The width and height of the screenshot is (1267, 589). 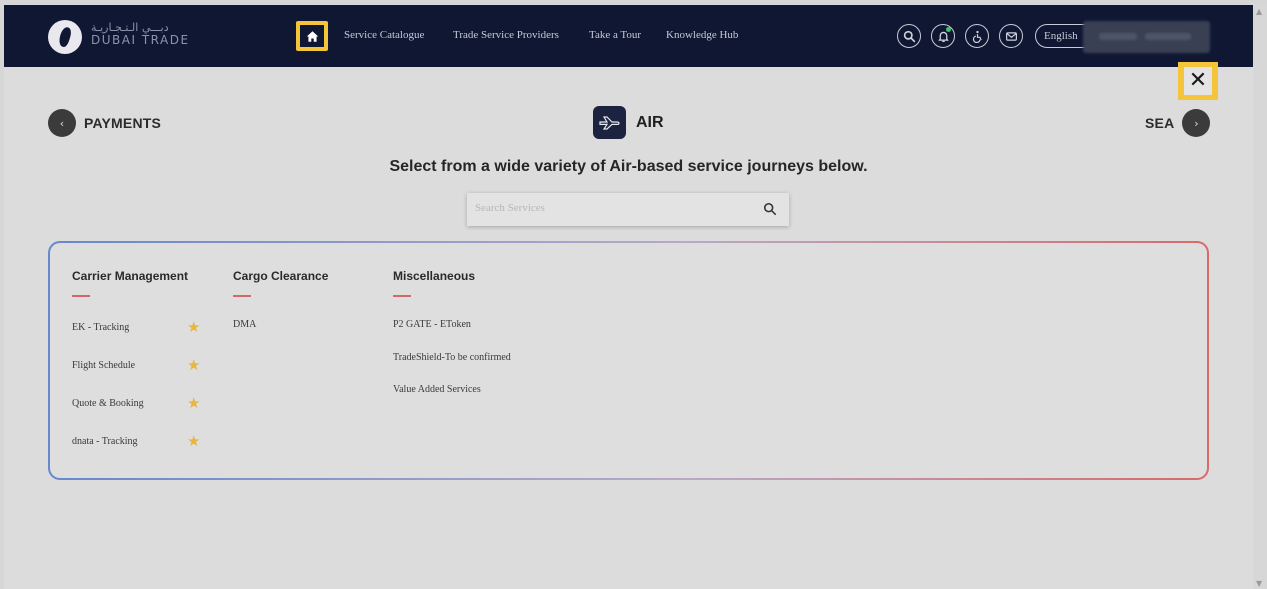 I want to click on prev-category-label: PAYMENTS, so click(x=123, y=123).